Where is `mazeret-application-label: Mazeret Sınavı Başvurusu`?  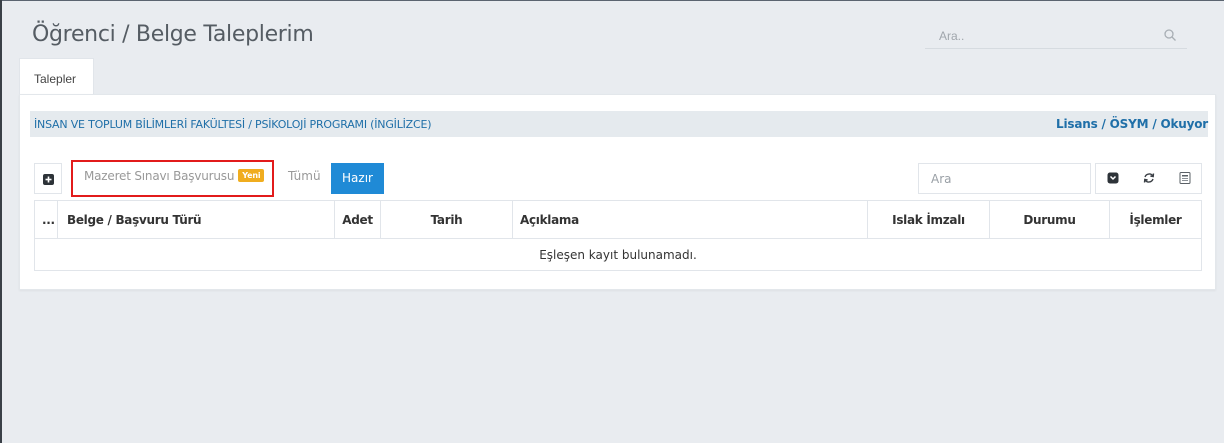 mazeret-application-label: Mazeret Sınavı Başvurusu is located at coordinates (159, 176).